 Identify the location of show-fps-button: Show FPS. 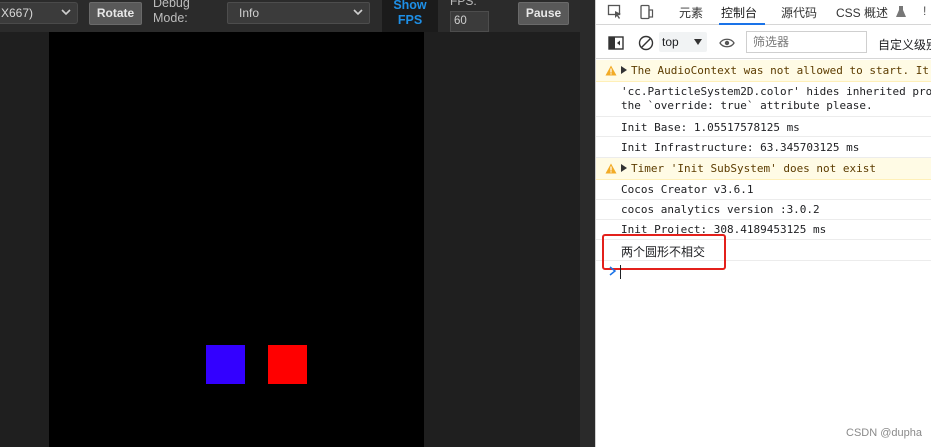
(410, 16).